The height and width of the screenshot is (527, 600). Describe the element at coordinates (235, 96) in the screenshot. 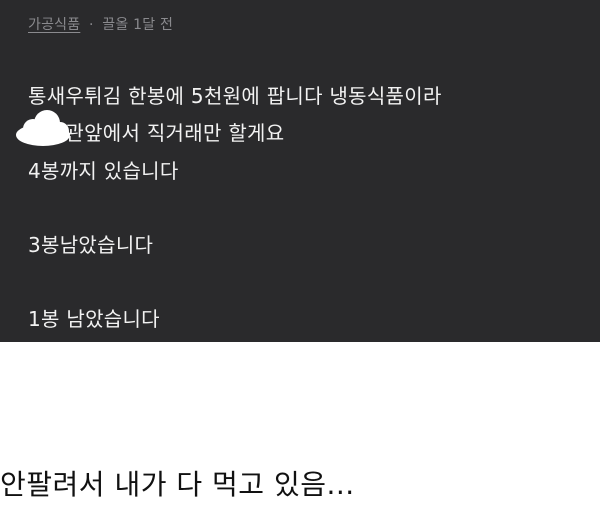

I see `post-body-line: 통새우튀김 한봉에 5천원에 팝니다 냉동식품이라` at that location.